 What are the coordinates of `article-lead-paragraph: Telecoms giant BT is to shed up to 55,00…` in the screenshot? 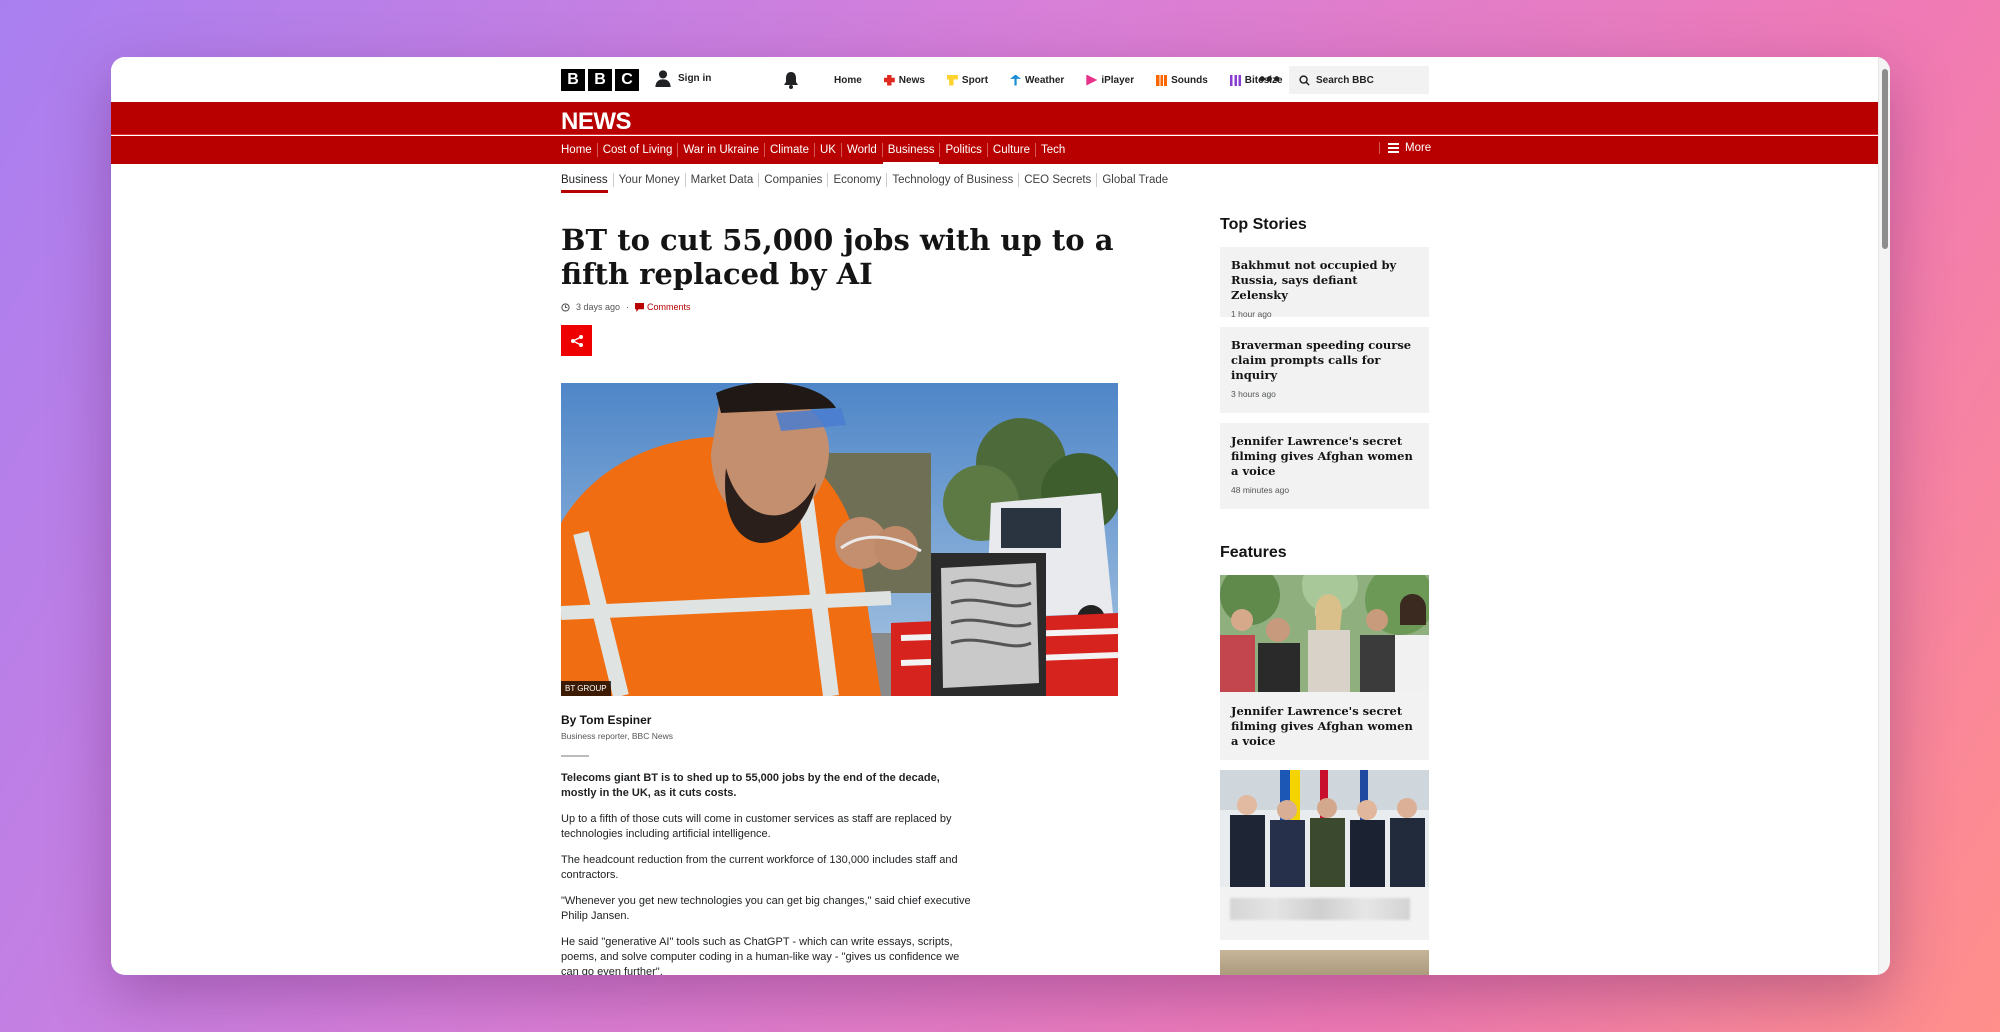 It's located at (750, 785).